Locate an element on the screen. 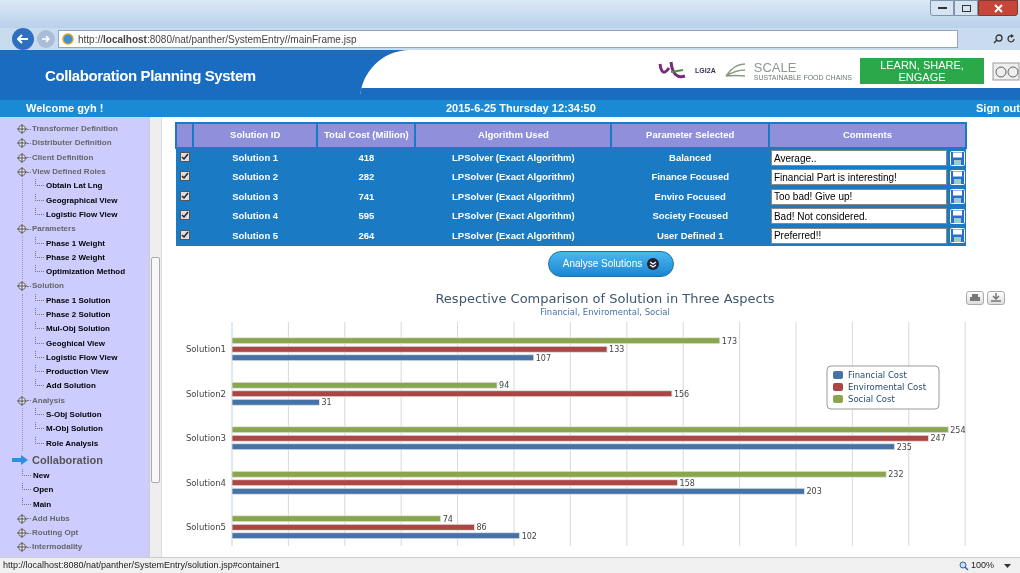 The image size is (1020, 573). column-header: Solution ID is located at coordinates (255, 135).